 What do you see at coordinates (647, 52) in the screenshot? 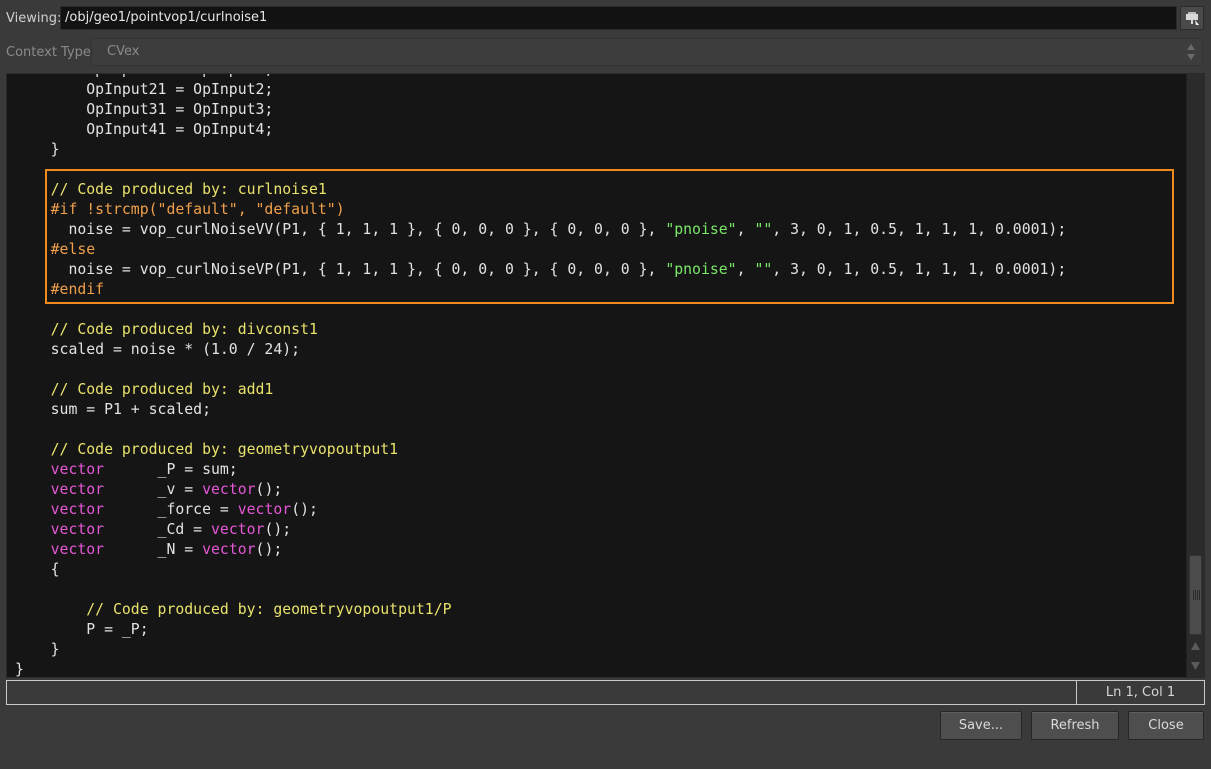
I see `context-type-select: CVex` at bounding box center [647, 52].